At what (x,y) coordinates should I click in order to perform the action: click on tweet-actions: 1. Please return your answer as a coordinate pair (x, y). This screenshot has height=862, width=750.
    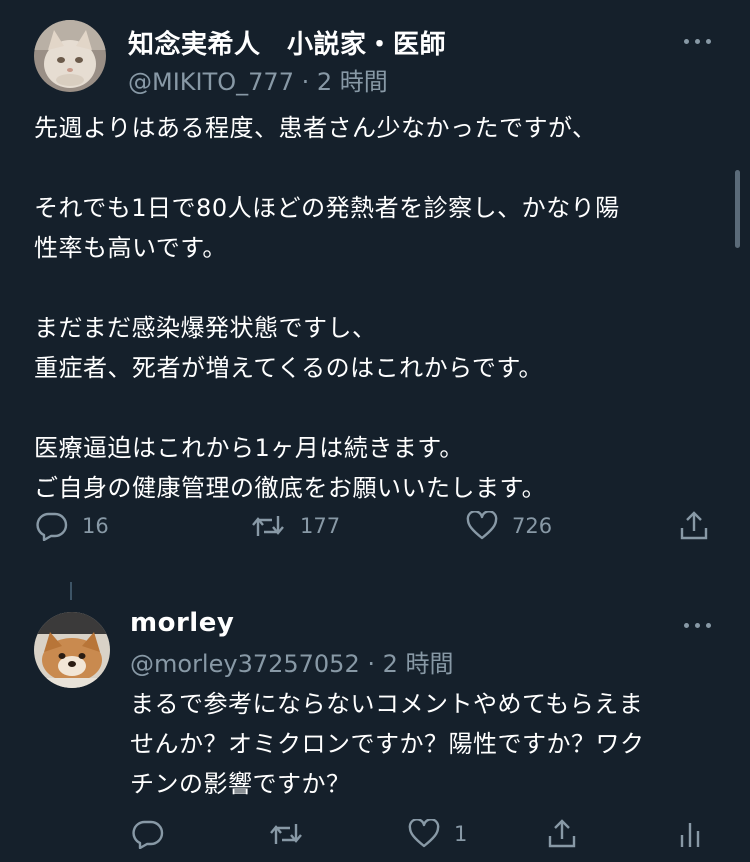
    Looking at the image, I should click on (375, 834).